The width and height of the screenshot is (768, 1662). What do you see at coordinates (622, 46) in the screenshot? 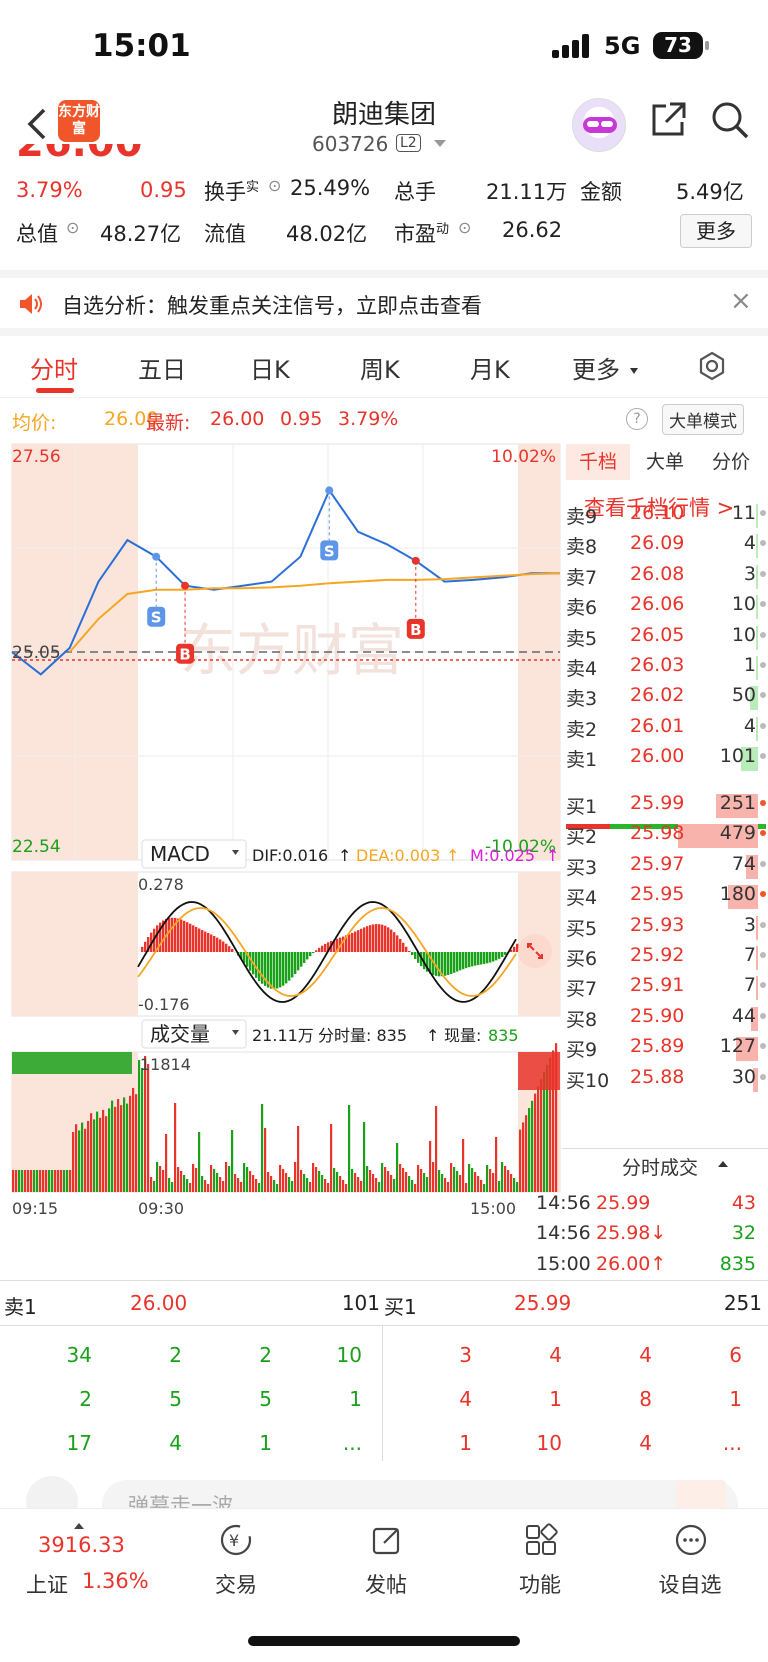
I see `network-type: 5G` at bounding box center [622, 46].